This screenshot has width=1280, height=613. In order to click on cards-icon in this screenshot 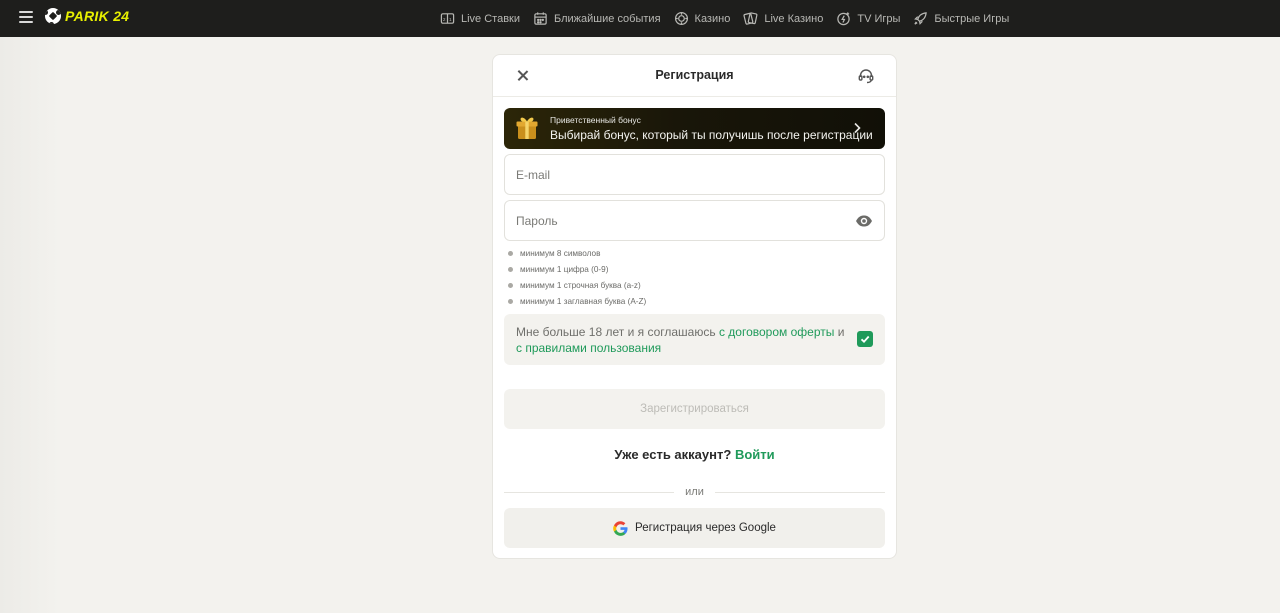, I will do `click(750, 18)`.